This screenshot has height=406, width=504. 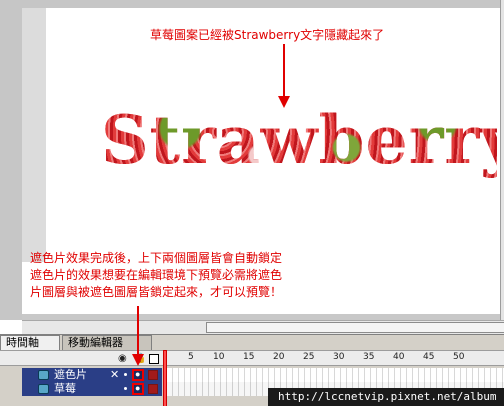 I want to click on playhead, so click(x=165, y=378).